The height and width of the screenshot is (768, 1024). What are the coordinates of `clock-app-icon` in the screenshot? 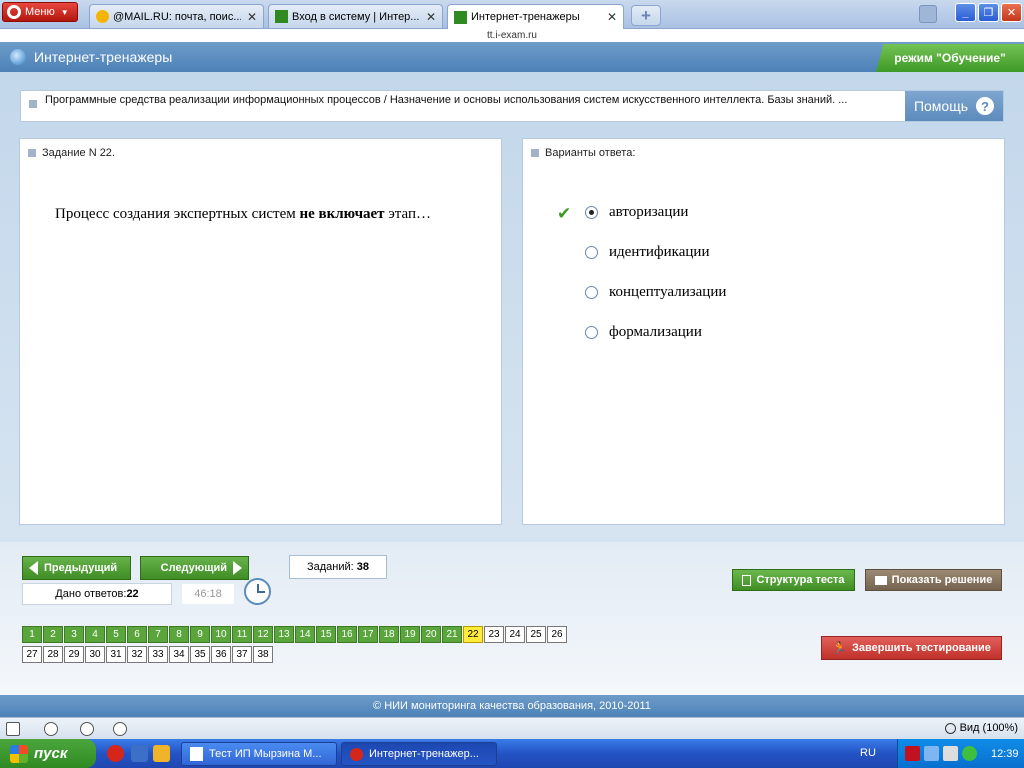 It's located at (161, 753).